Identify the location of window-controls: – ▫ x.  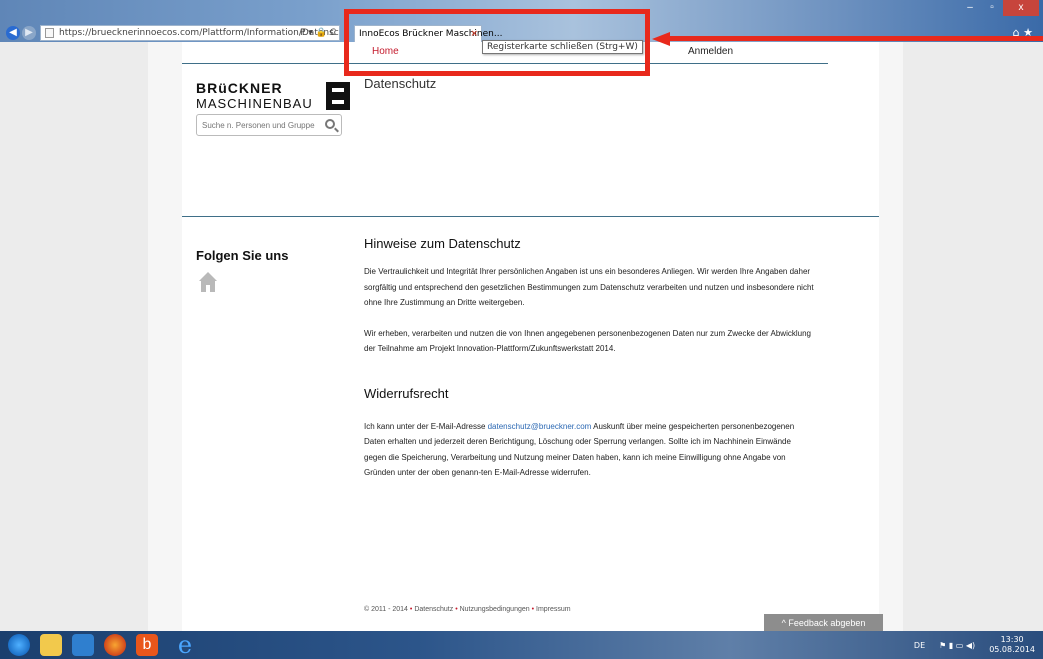
(999, 8).